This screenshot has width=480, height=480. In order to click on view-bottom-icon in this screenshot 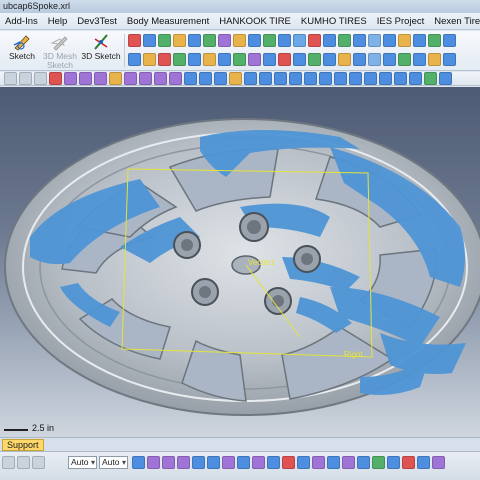, I will do `click(250, 78)`.